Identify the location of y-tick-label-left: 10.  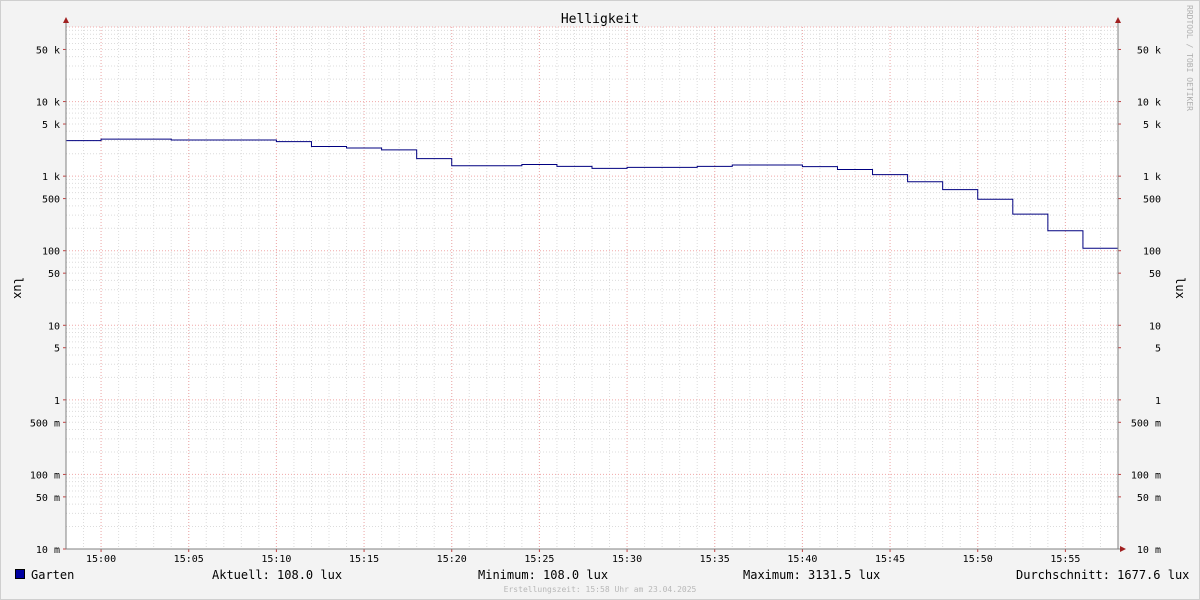
(54, 326).